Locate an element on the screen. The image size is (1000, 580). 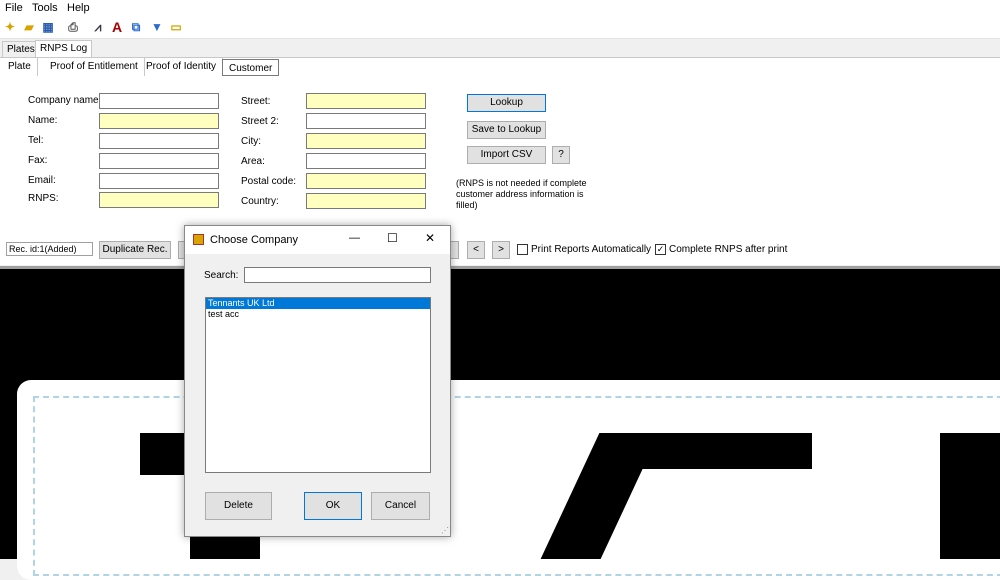
copy-icon: ⧉ is located at coordinates (136, 27).